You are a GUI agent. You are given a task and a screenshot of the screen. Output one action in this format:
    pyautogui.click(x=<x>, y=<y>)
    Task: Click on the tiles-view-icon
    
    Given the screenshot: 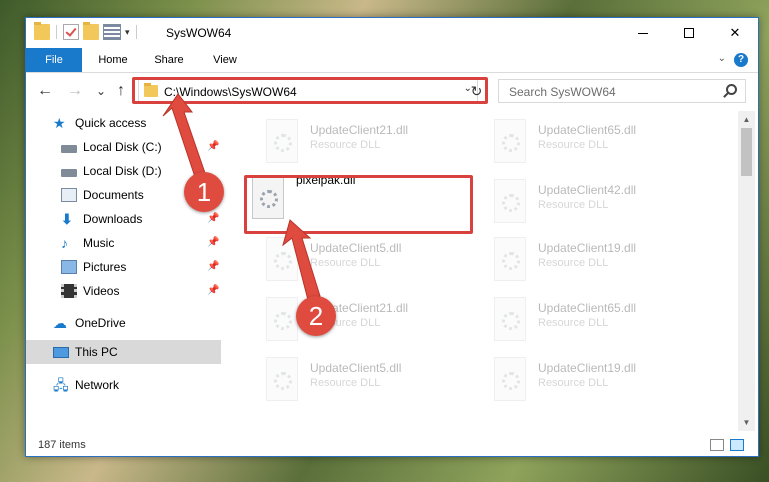 What is the action you would take?
    pyautogui.click(x=737, y=445)
    